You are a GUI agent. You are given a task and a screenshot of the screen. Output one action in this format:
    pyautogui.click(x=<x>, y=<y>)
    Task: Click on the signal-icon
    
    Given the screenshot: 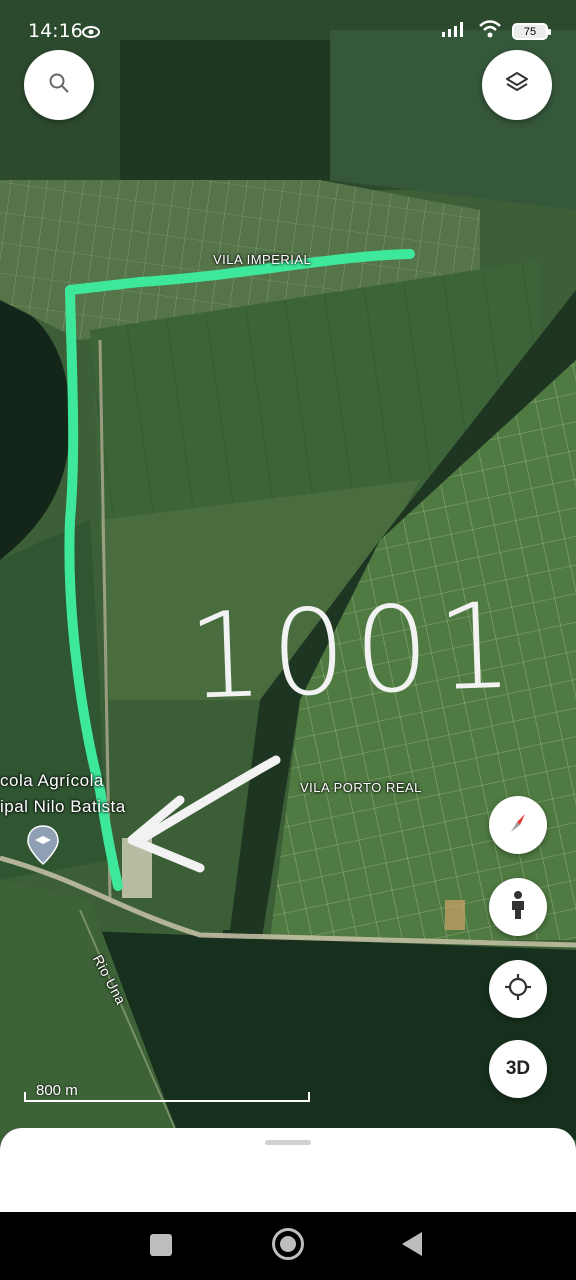 What is the action you would take?
    pyautogui.click(x=455, y=31)
    